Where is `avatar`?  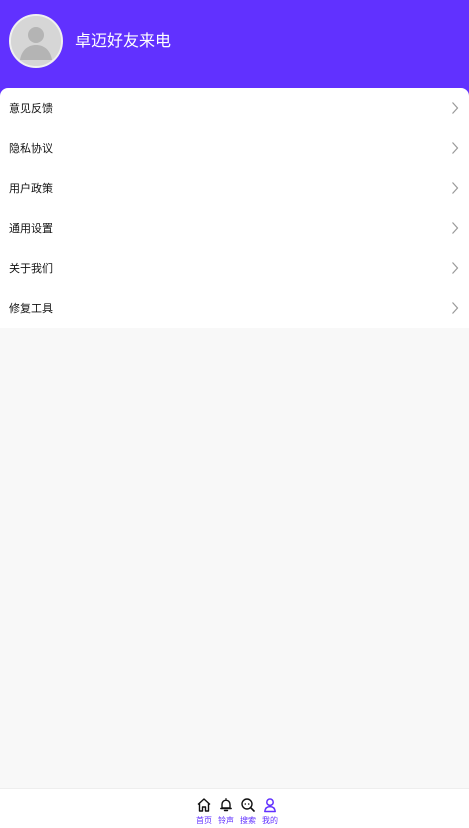
avatar is located at coordinates (36, 41).